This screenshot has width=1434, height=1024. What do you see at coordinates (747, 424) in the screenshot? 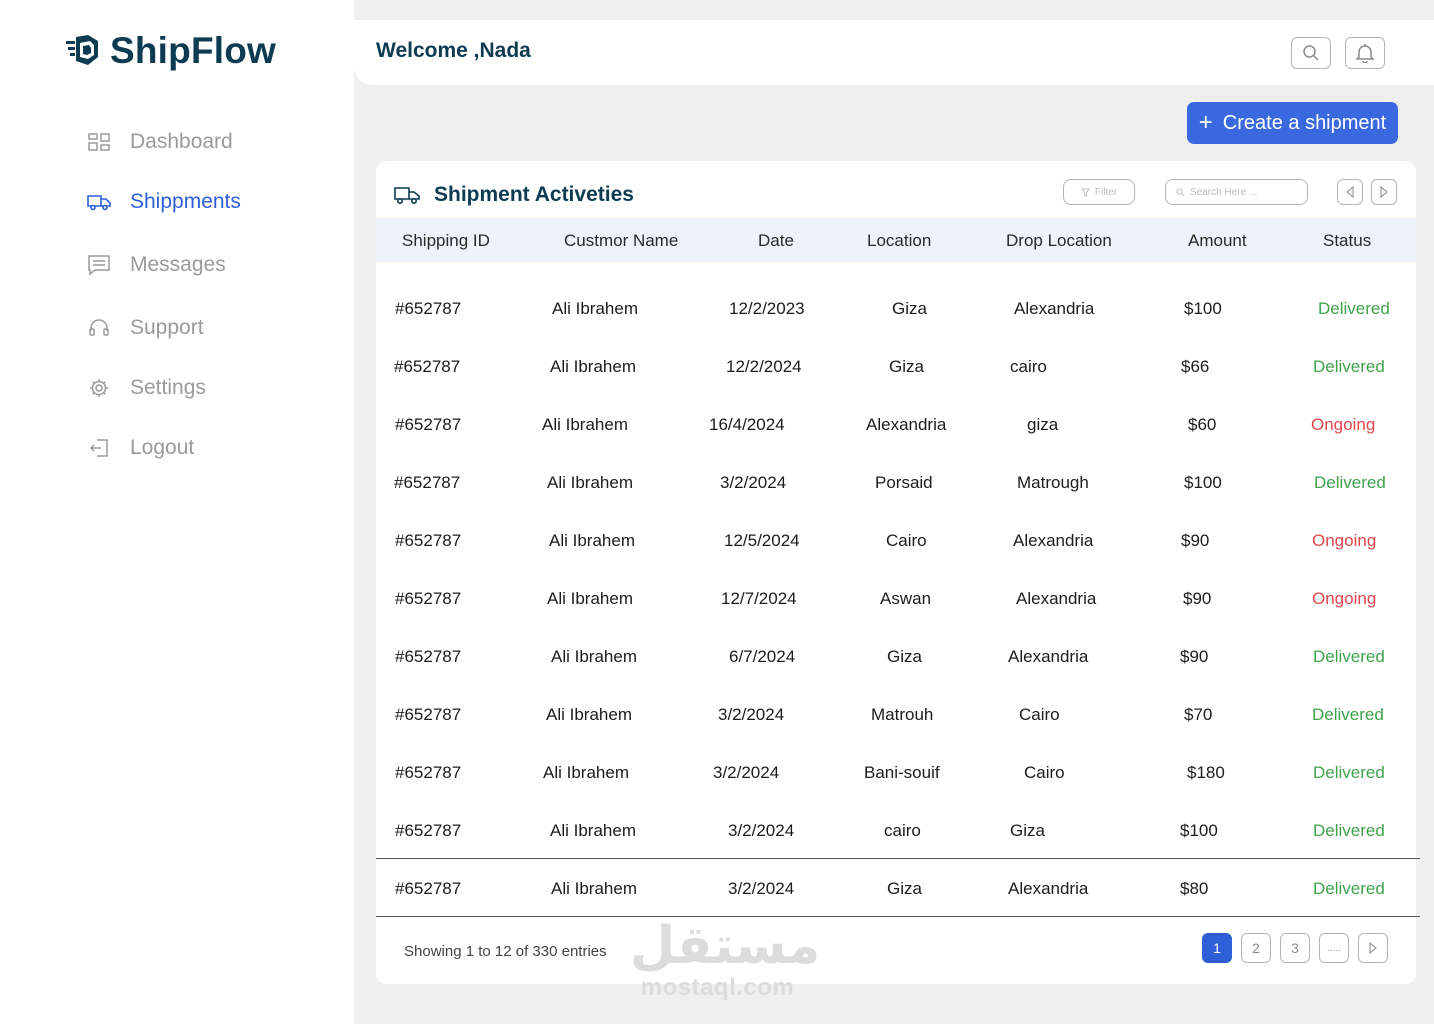
I see `cell-date: 16/4/2024` at bounding box center [747, 424].